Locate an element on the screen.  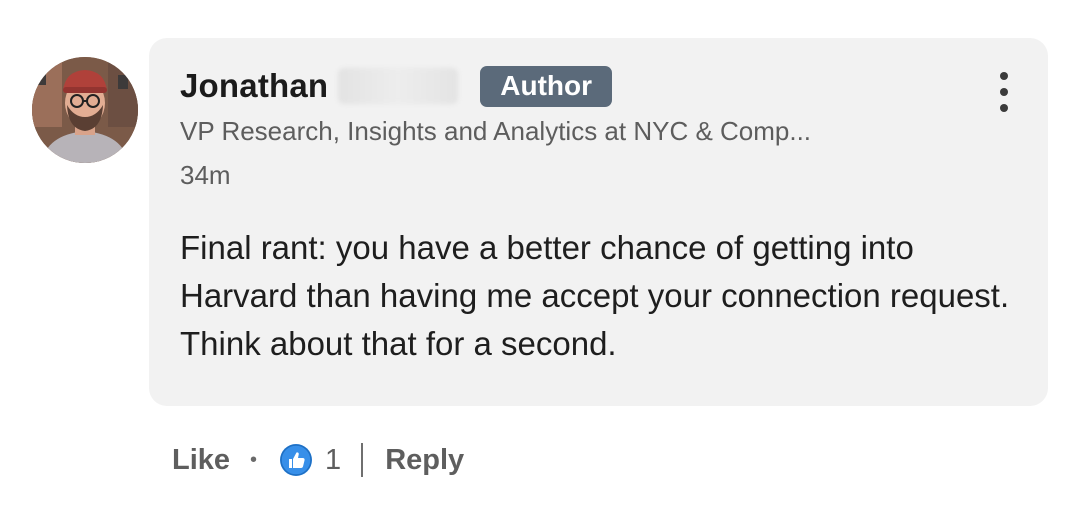
avatar is located at coordinates (85, 110).